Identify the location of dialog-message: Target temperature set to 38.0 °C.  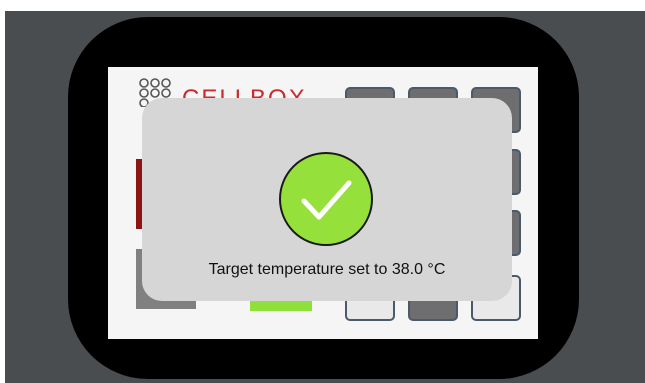
(327, 269).